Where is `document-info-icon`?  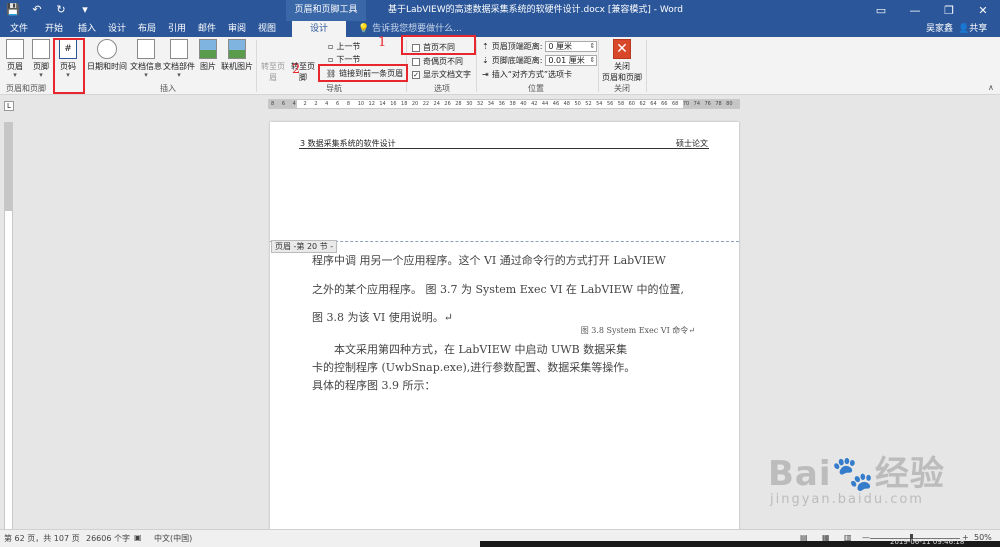
document-info-icon is located at coordinates (146, 49).